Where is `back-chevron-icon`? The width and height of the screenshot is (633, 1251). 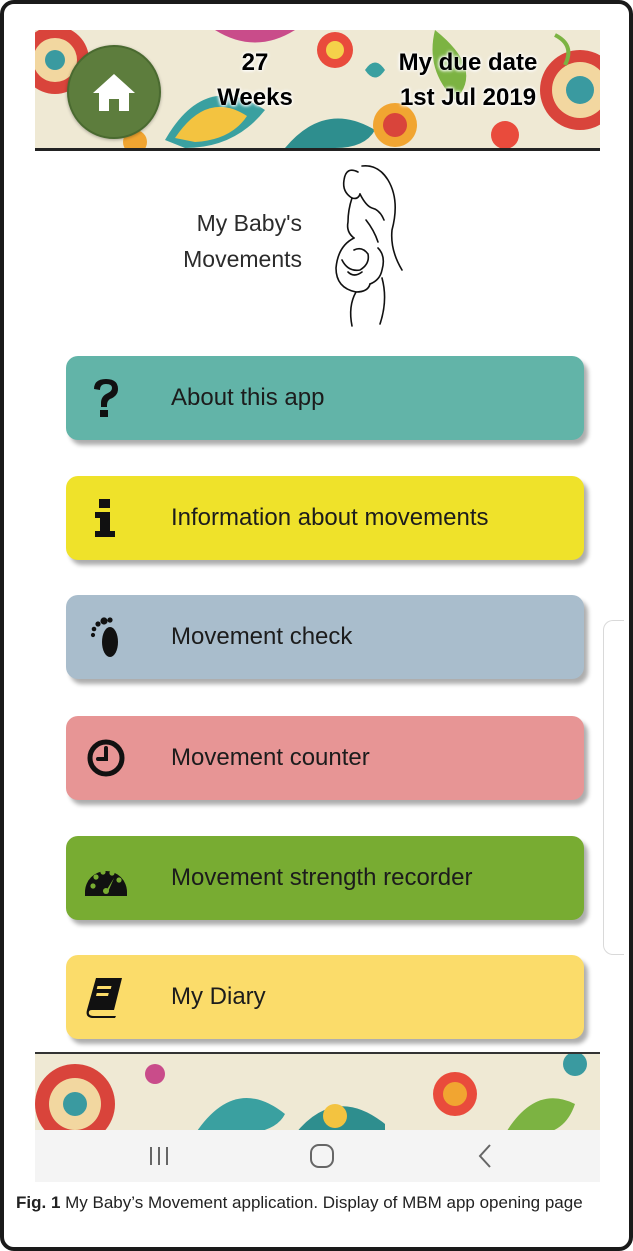 back-chevron-icon is located at coordinates (484, 1156).